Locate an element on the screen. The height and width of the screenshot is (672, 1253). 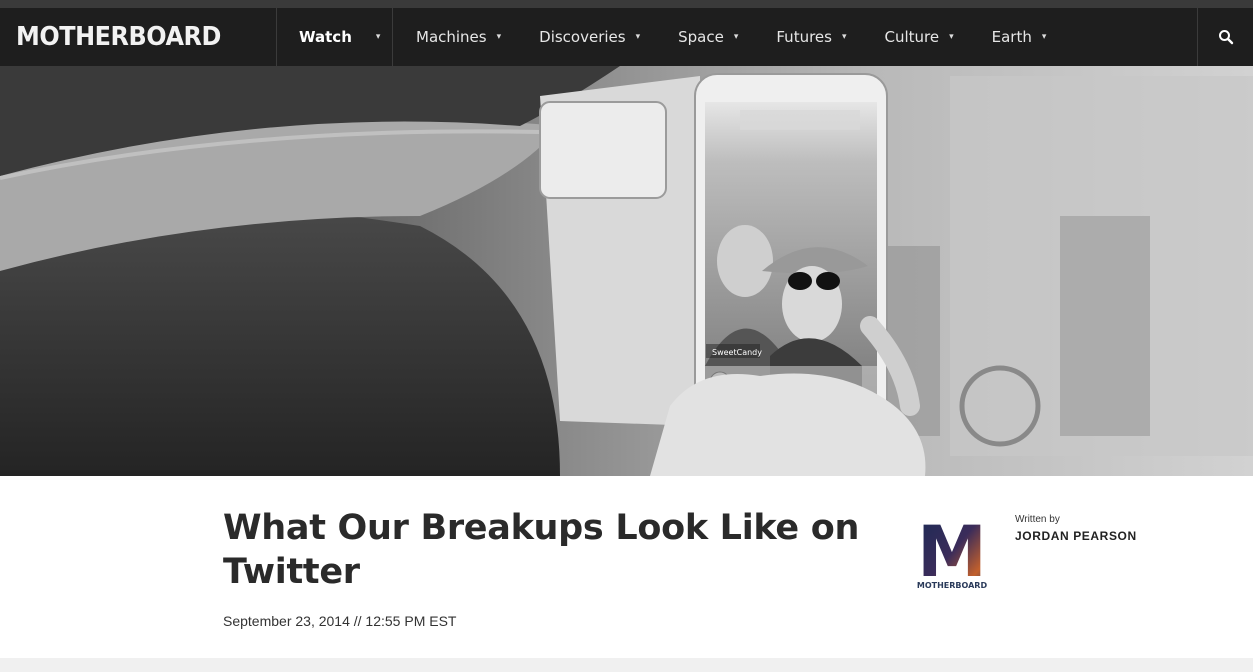
nav-item-label: Futures is located at coordinates (804, 37).